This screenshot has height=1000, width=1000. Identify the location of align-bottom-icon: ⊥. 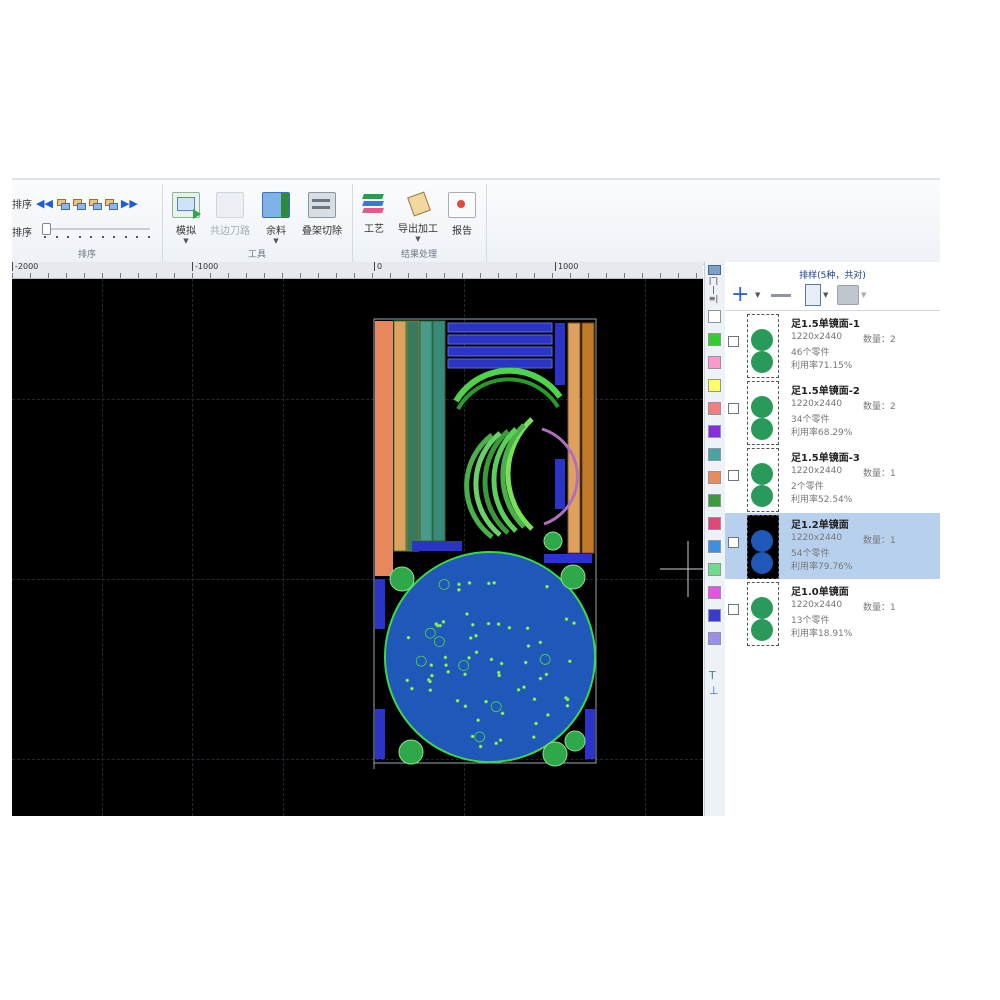
(714, 690).